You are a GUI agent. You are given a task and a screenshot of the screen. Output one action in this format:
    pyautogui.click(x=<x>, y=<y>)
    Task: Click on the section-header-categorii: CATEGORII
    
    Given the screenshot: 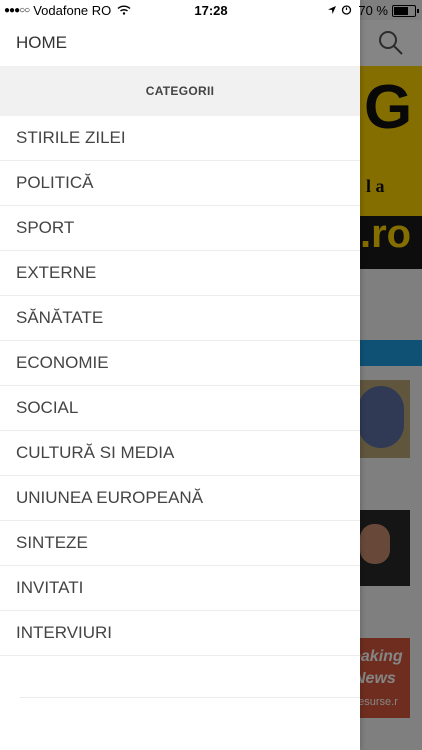 What is the action you would take?
    pyautogui.click(x=180, y=91)
    